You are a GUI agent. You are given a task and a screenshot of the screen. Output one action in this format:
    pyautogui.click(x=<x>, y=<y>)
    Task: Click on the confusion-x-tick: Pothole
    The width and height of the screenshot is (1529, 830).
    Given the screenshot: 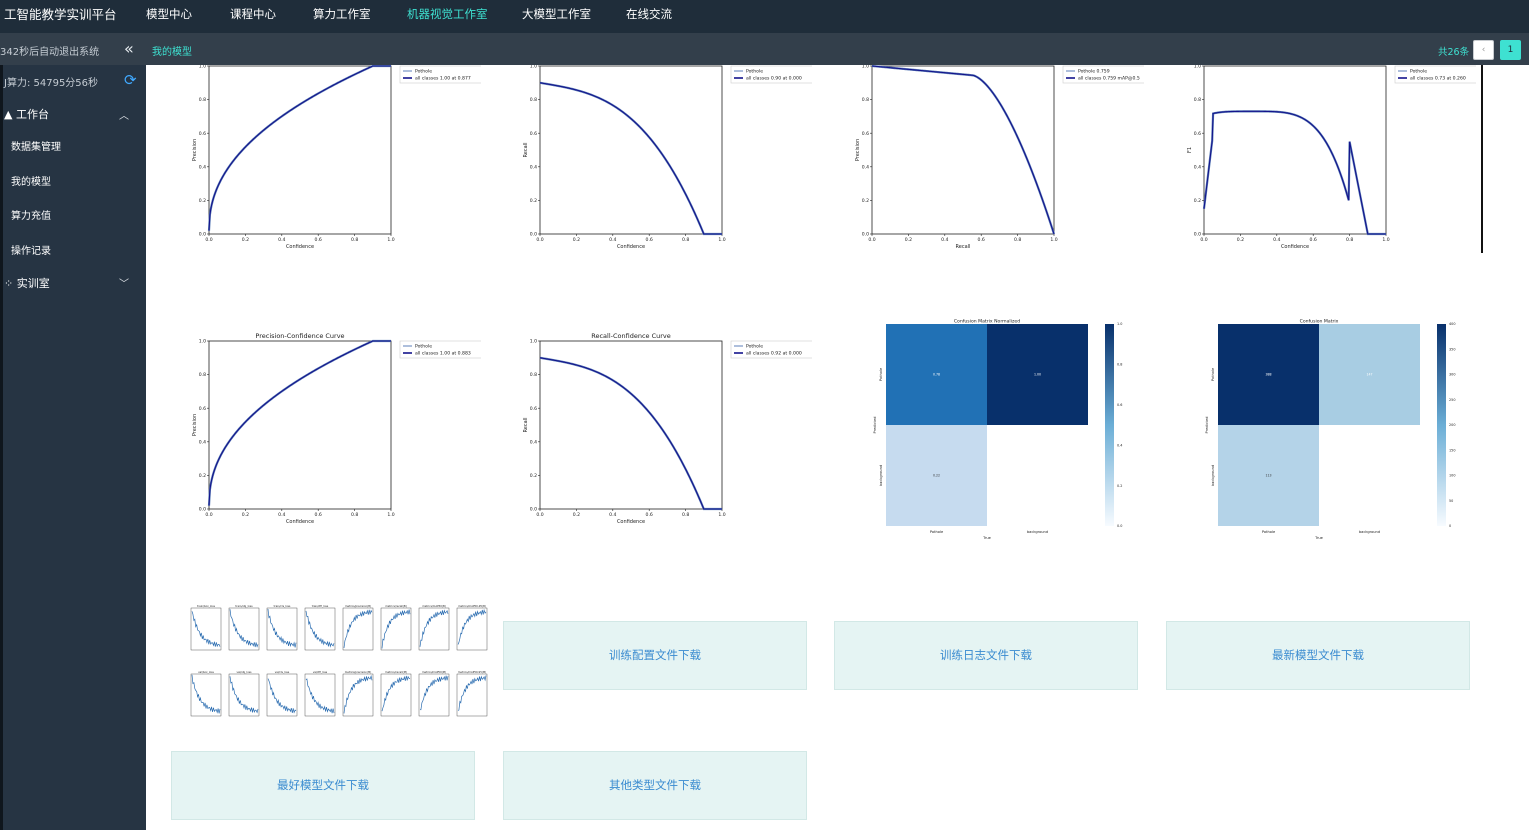 What is the action you would take?
    pyautogui.click(x=1269, y=532)
    